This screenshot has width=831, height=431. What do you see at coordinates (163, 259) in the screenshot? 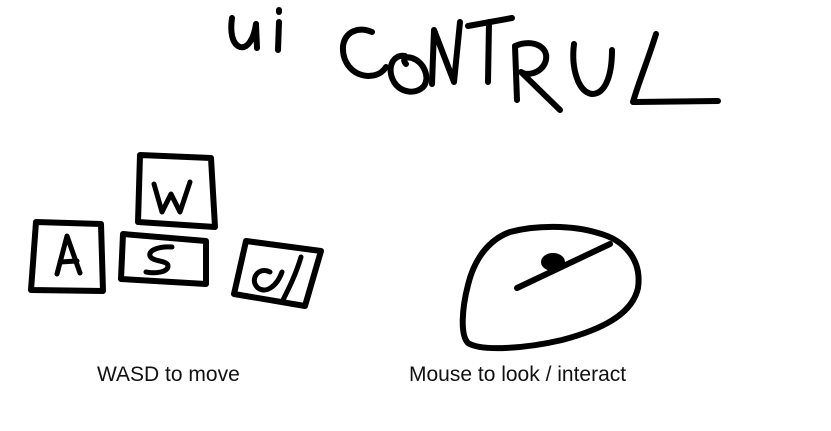
I see `key-s-icon` at bounding box center [163, 259].